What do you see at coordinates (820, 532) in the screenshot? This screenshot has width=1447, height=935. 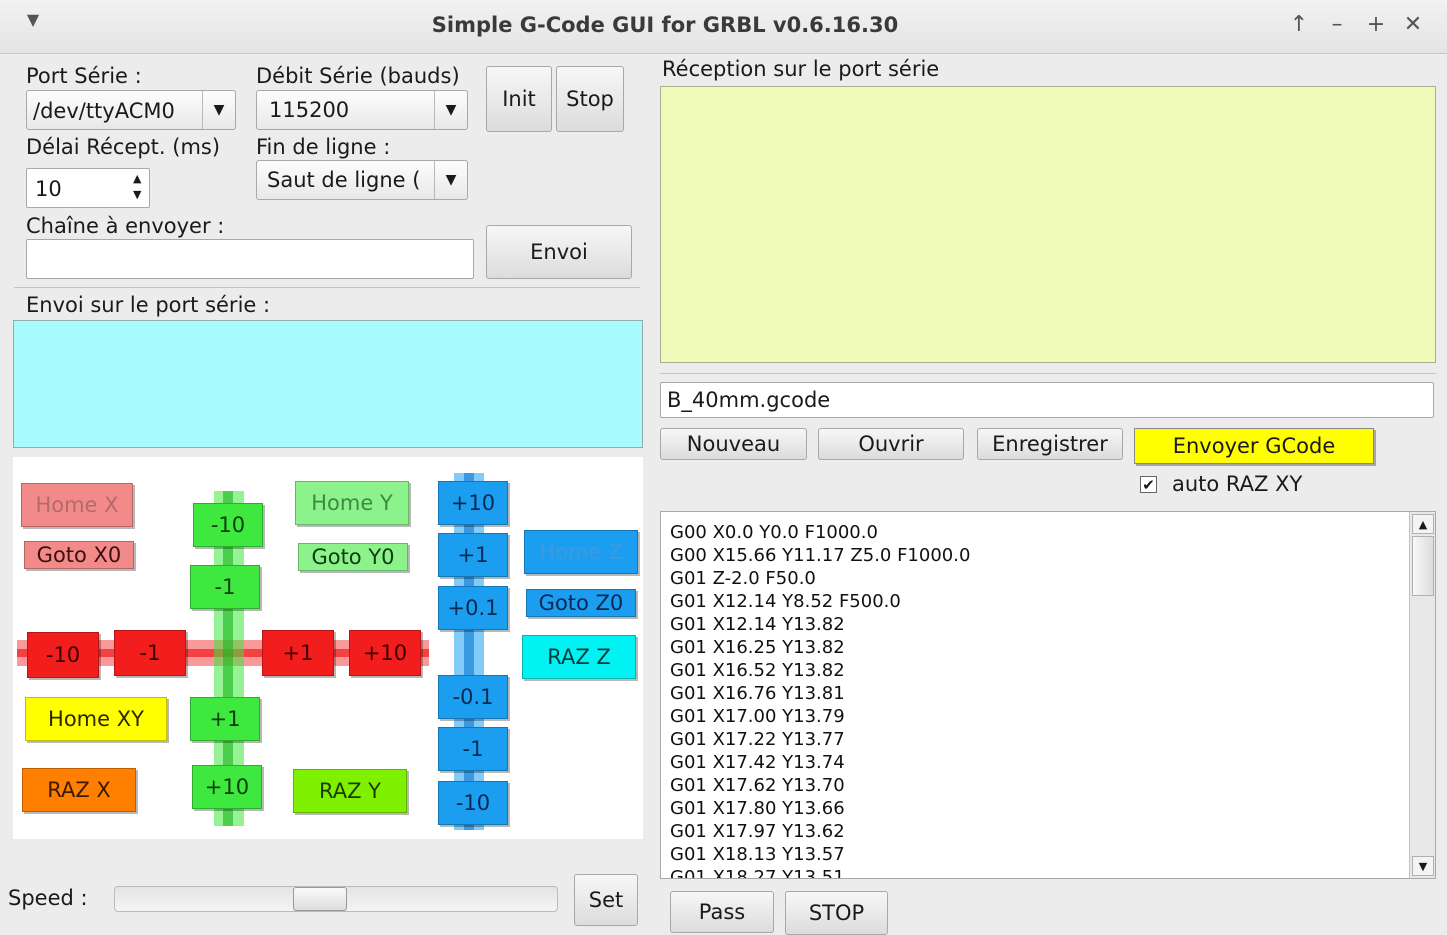 I see `gcode-line: G00 X0.0 Y0.0 F1000.0` at bounding box center [820, 532].